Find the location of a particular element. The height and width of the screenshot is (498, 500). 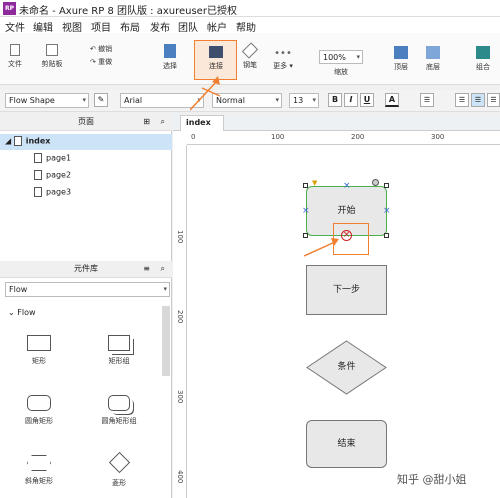

library-section-flow: ⌄ Flow is located at coordinates (22, 312).